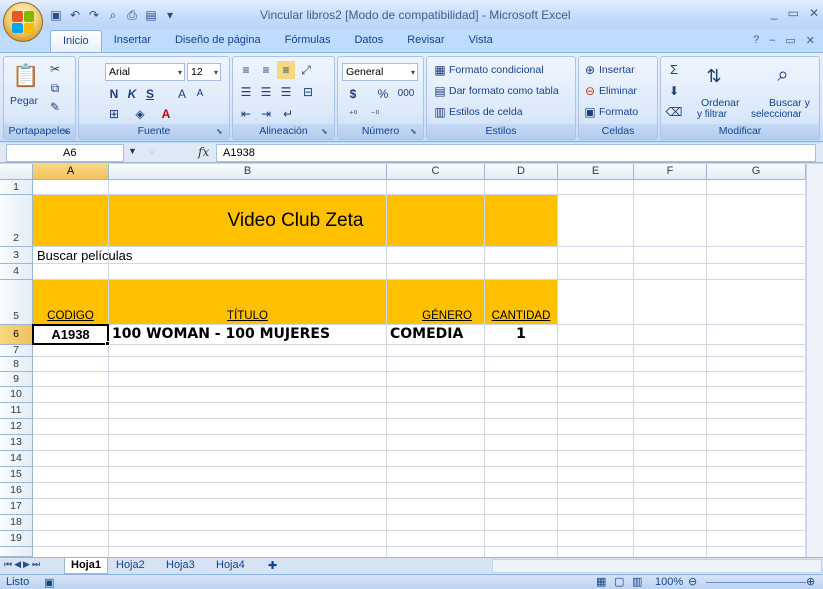  What do you see at coordinates (720, 103) in the screenshot?
I see `sort-filter-label: Ordenar` at bounding box center [720, 103].